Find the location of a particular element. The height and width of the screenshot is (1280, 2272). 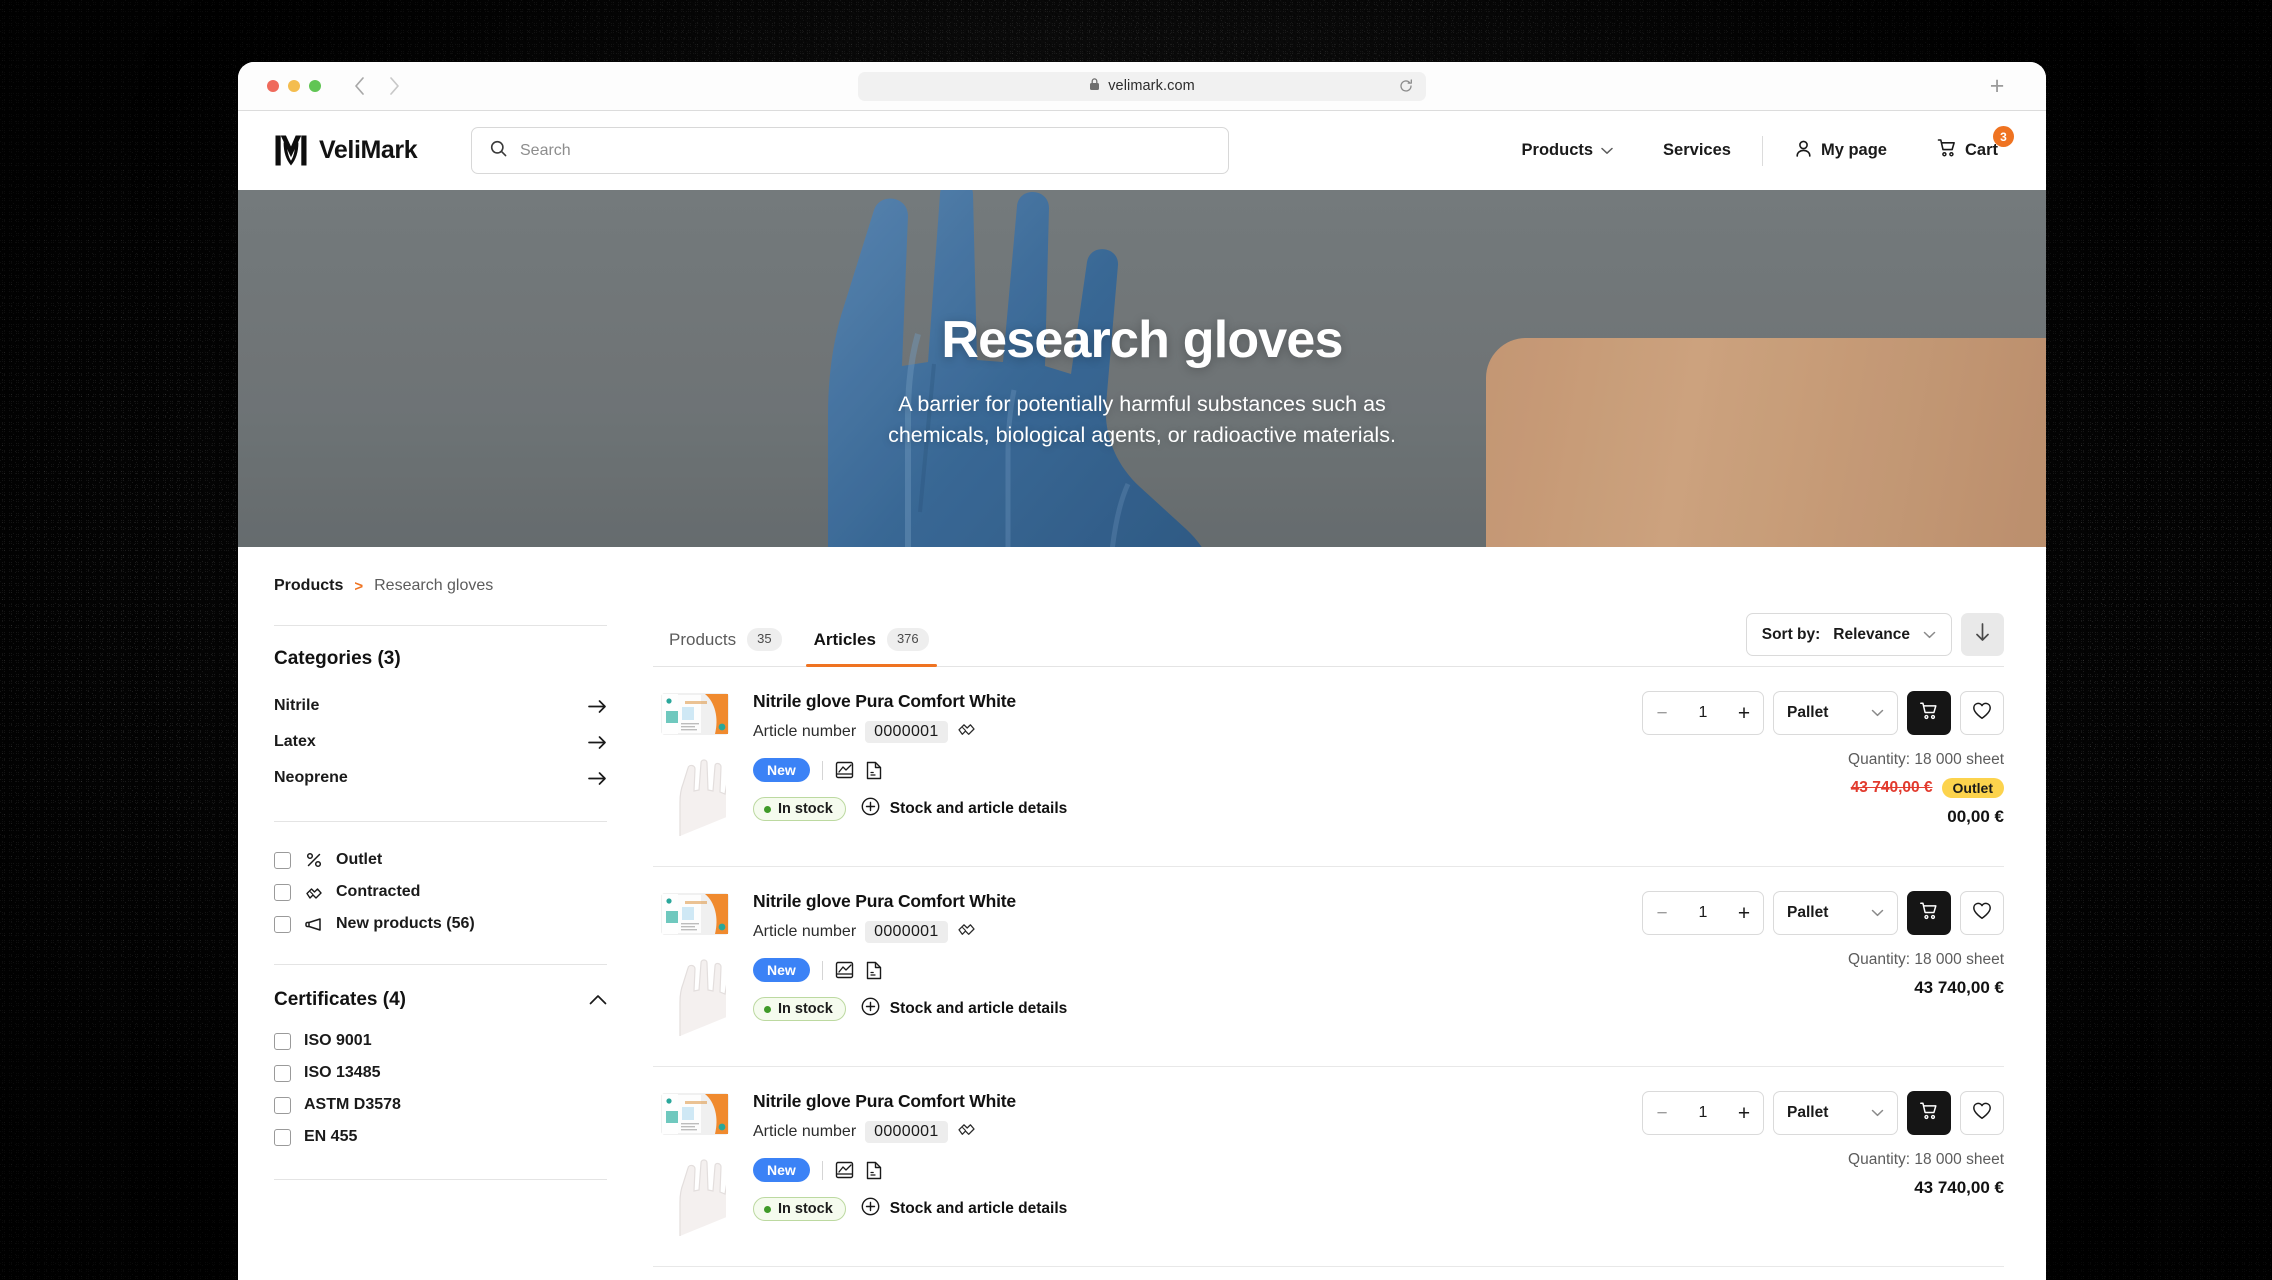

address-bar: velimark.com is located at coordinates (1142, 86).